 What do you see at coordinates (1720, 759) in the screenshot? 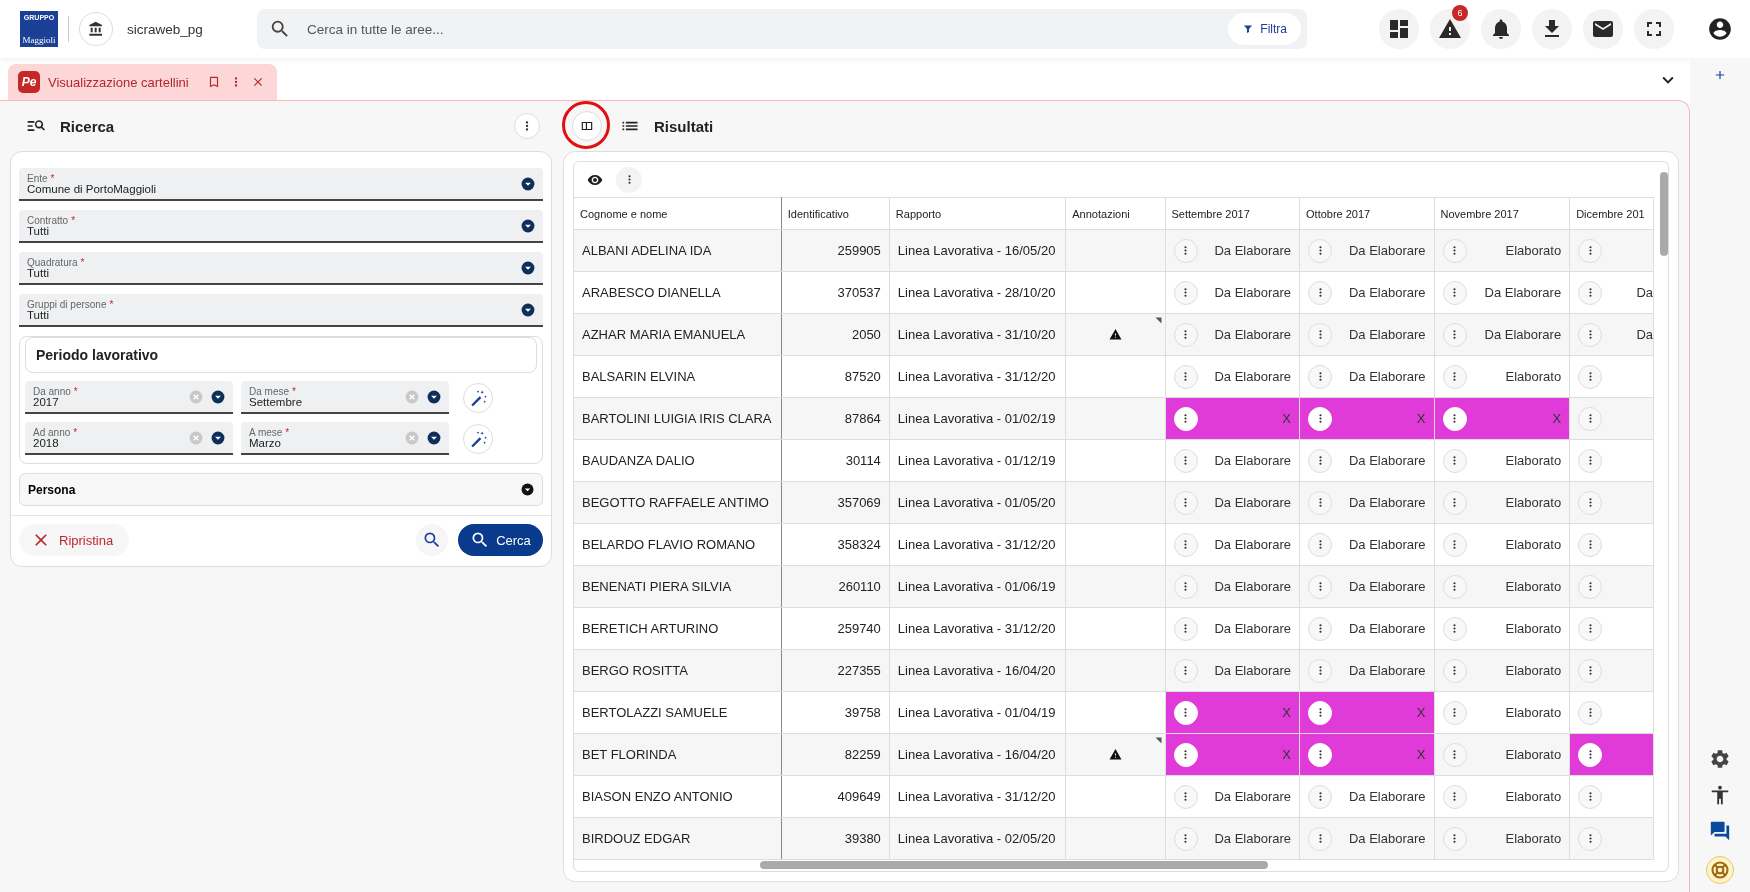
I see `settings-button` at bounding box center [1720, 759].